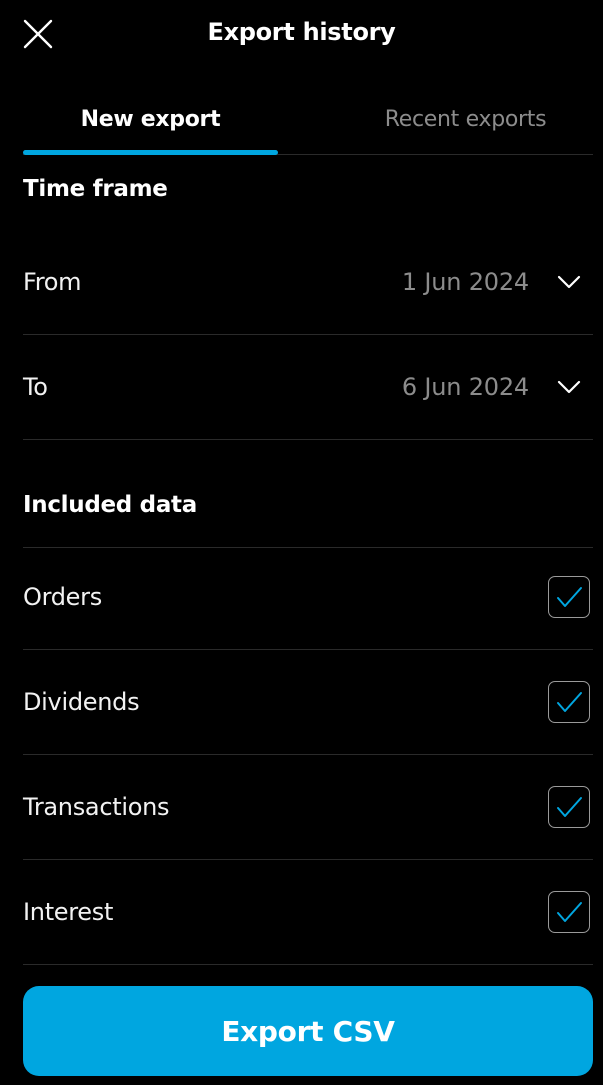  What do you see at coordinates (308, 912) in the screenshot?
I see `included-item-interest: Interest` at bounding box center [308, 912].